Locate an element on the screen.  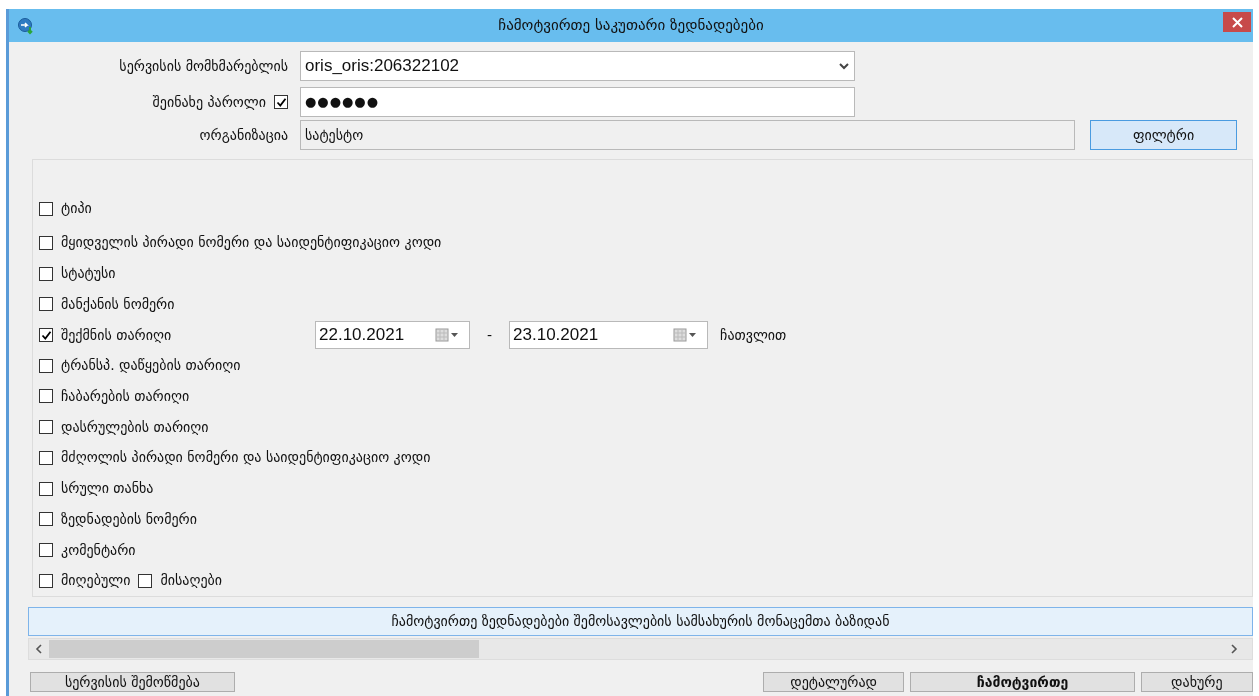
filter-button: ფილტრი is located at coordinates (1163, 135).